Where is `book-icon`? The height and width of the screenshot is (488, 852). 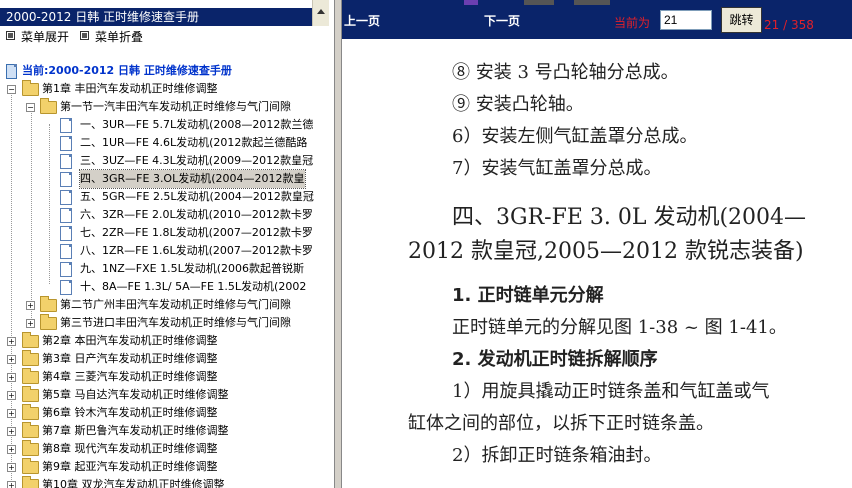
book-icon is located at coordinates (11, 71).